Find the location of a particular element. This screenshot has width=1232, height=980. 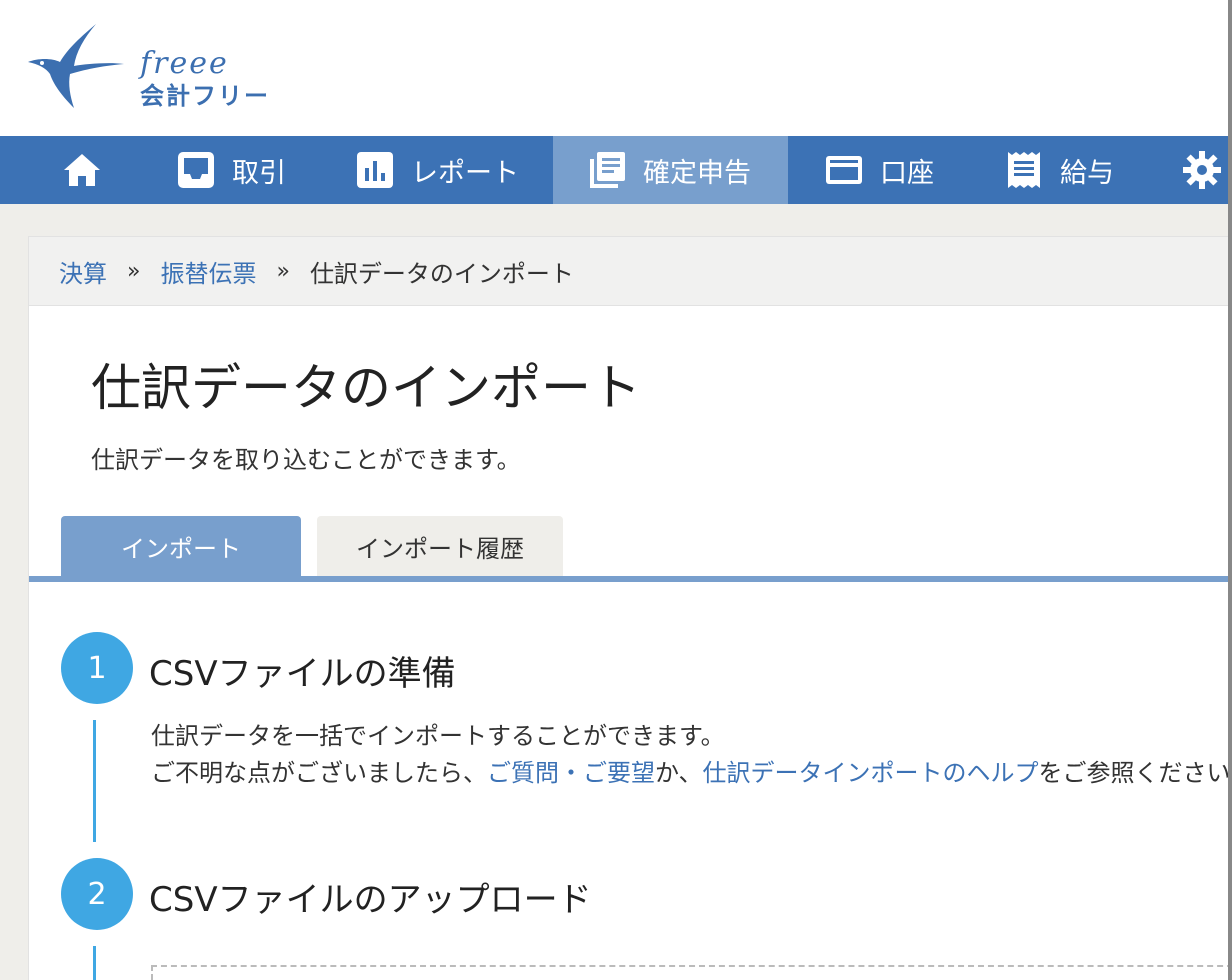

nav-report: レポート is located at coordinates (437, 170).